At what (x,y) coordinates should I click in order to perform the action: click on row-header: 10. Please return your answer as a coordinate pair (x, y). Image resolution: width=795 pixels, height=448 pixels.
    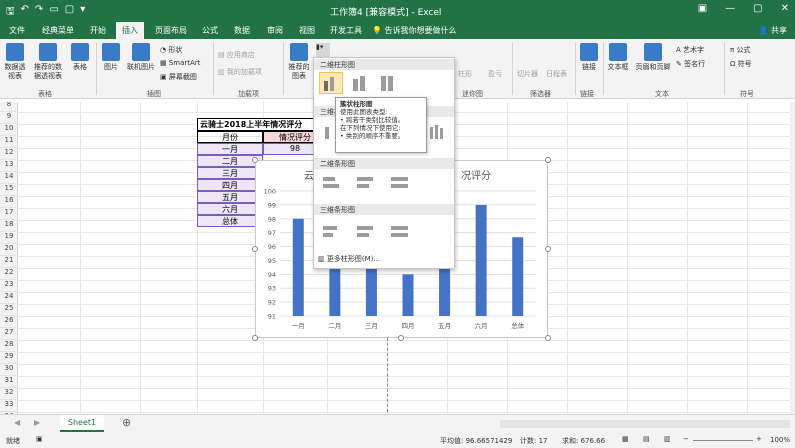
    Looking at the image, I should click on (9, 130).